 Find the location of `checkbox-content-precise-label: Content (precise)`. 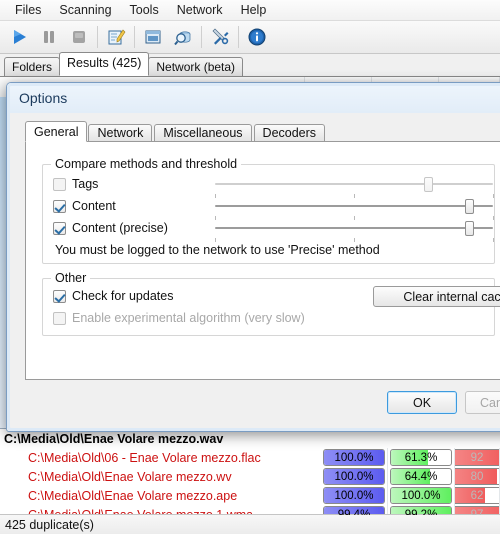

checkbox-content-precise-label: Content (precise) is located at coordinates (120, 228).